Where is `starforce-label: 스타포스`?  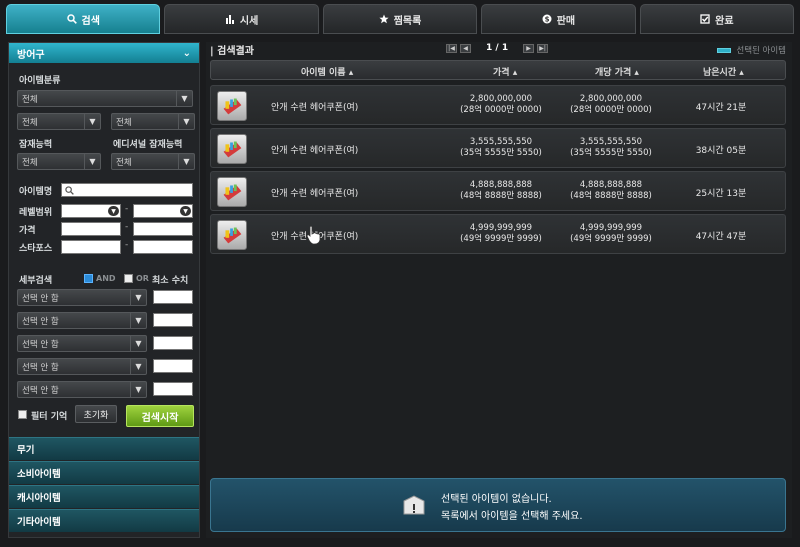
starforce-label: 스타포스 is located at coordinates (36, 249).